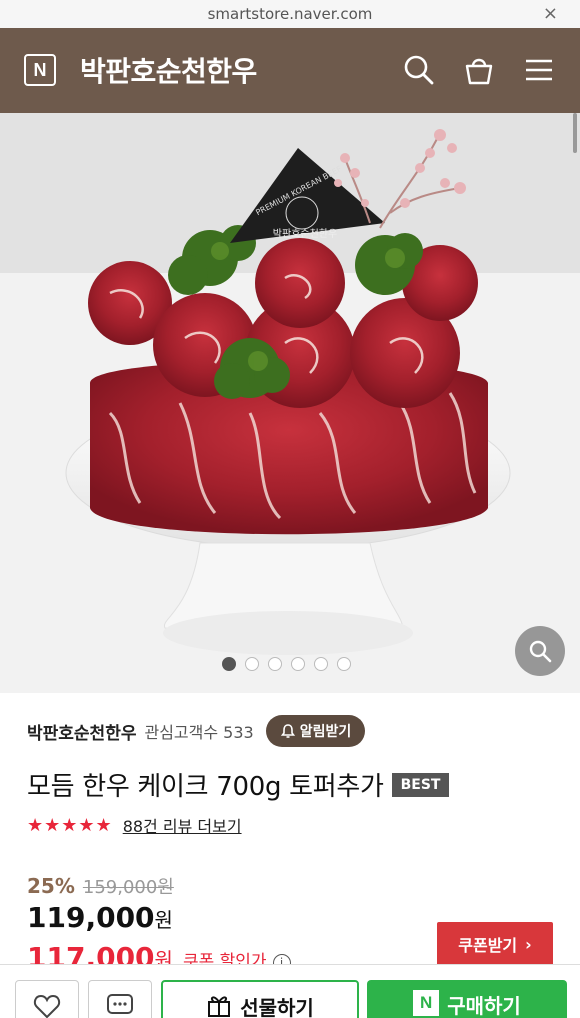 The height and width of the screenshot is (1018, 580). I want to click on url-text: smartstore.naver.com, so click(290, 14).